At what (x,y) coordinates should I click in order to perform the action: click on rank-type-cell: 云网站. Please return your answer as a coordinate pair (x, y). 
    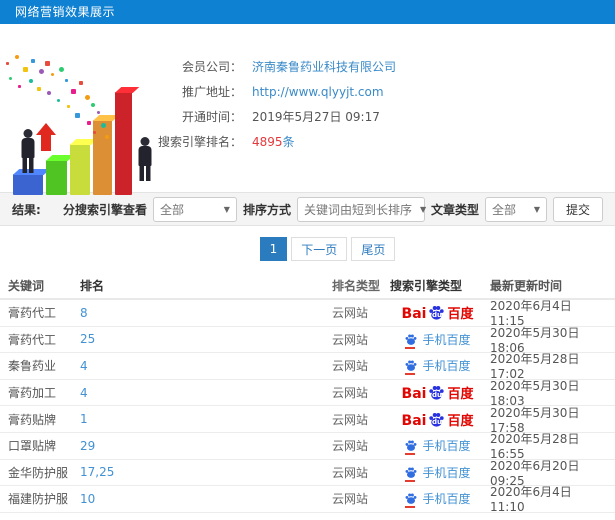
    Looking at the image, I should click on (350, 419).